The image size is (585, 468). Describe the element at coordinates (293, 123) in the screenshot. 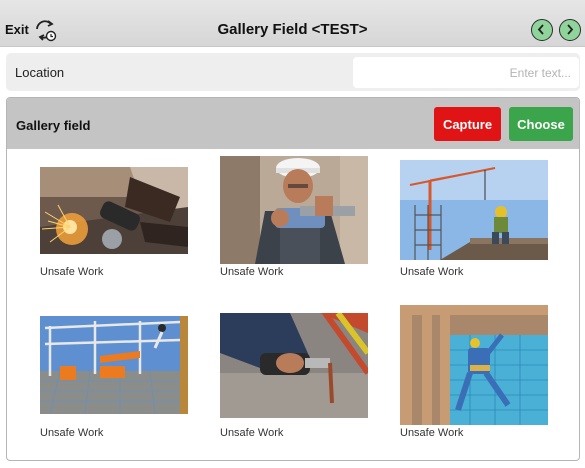

I see `gallery-header: Gallery field Capture Choose` at that location.